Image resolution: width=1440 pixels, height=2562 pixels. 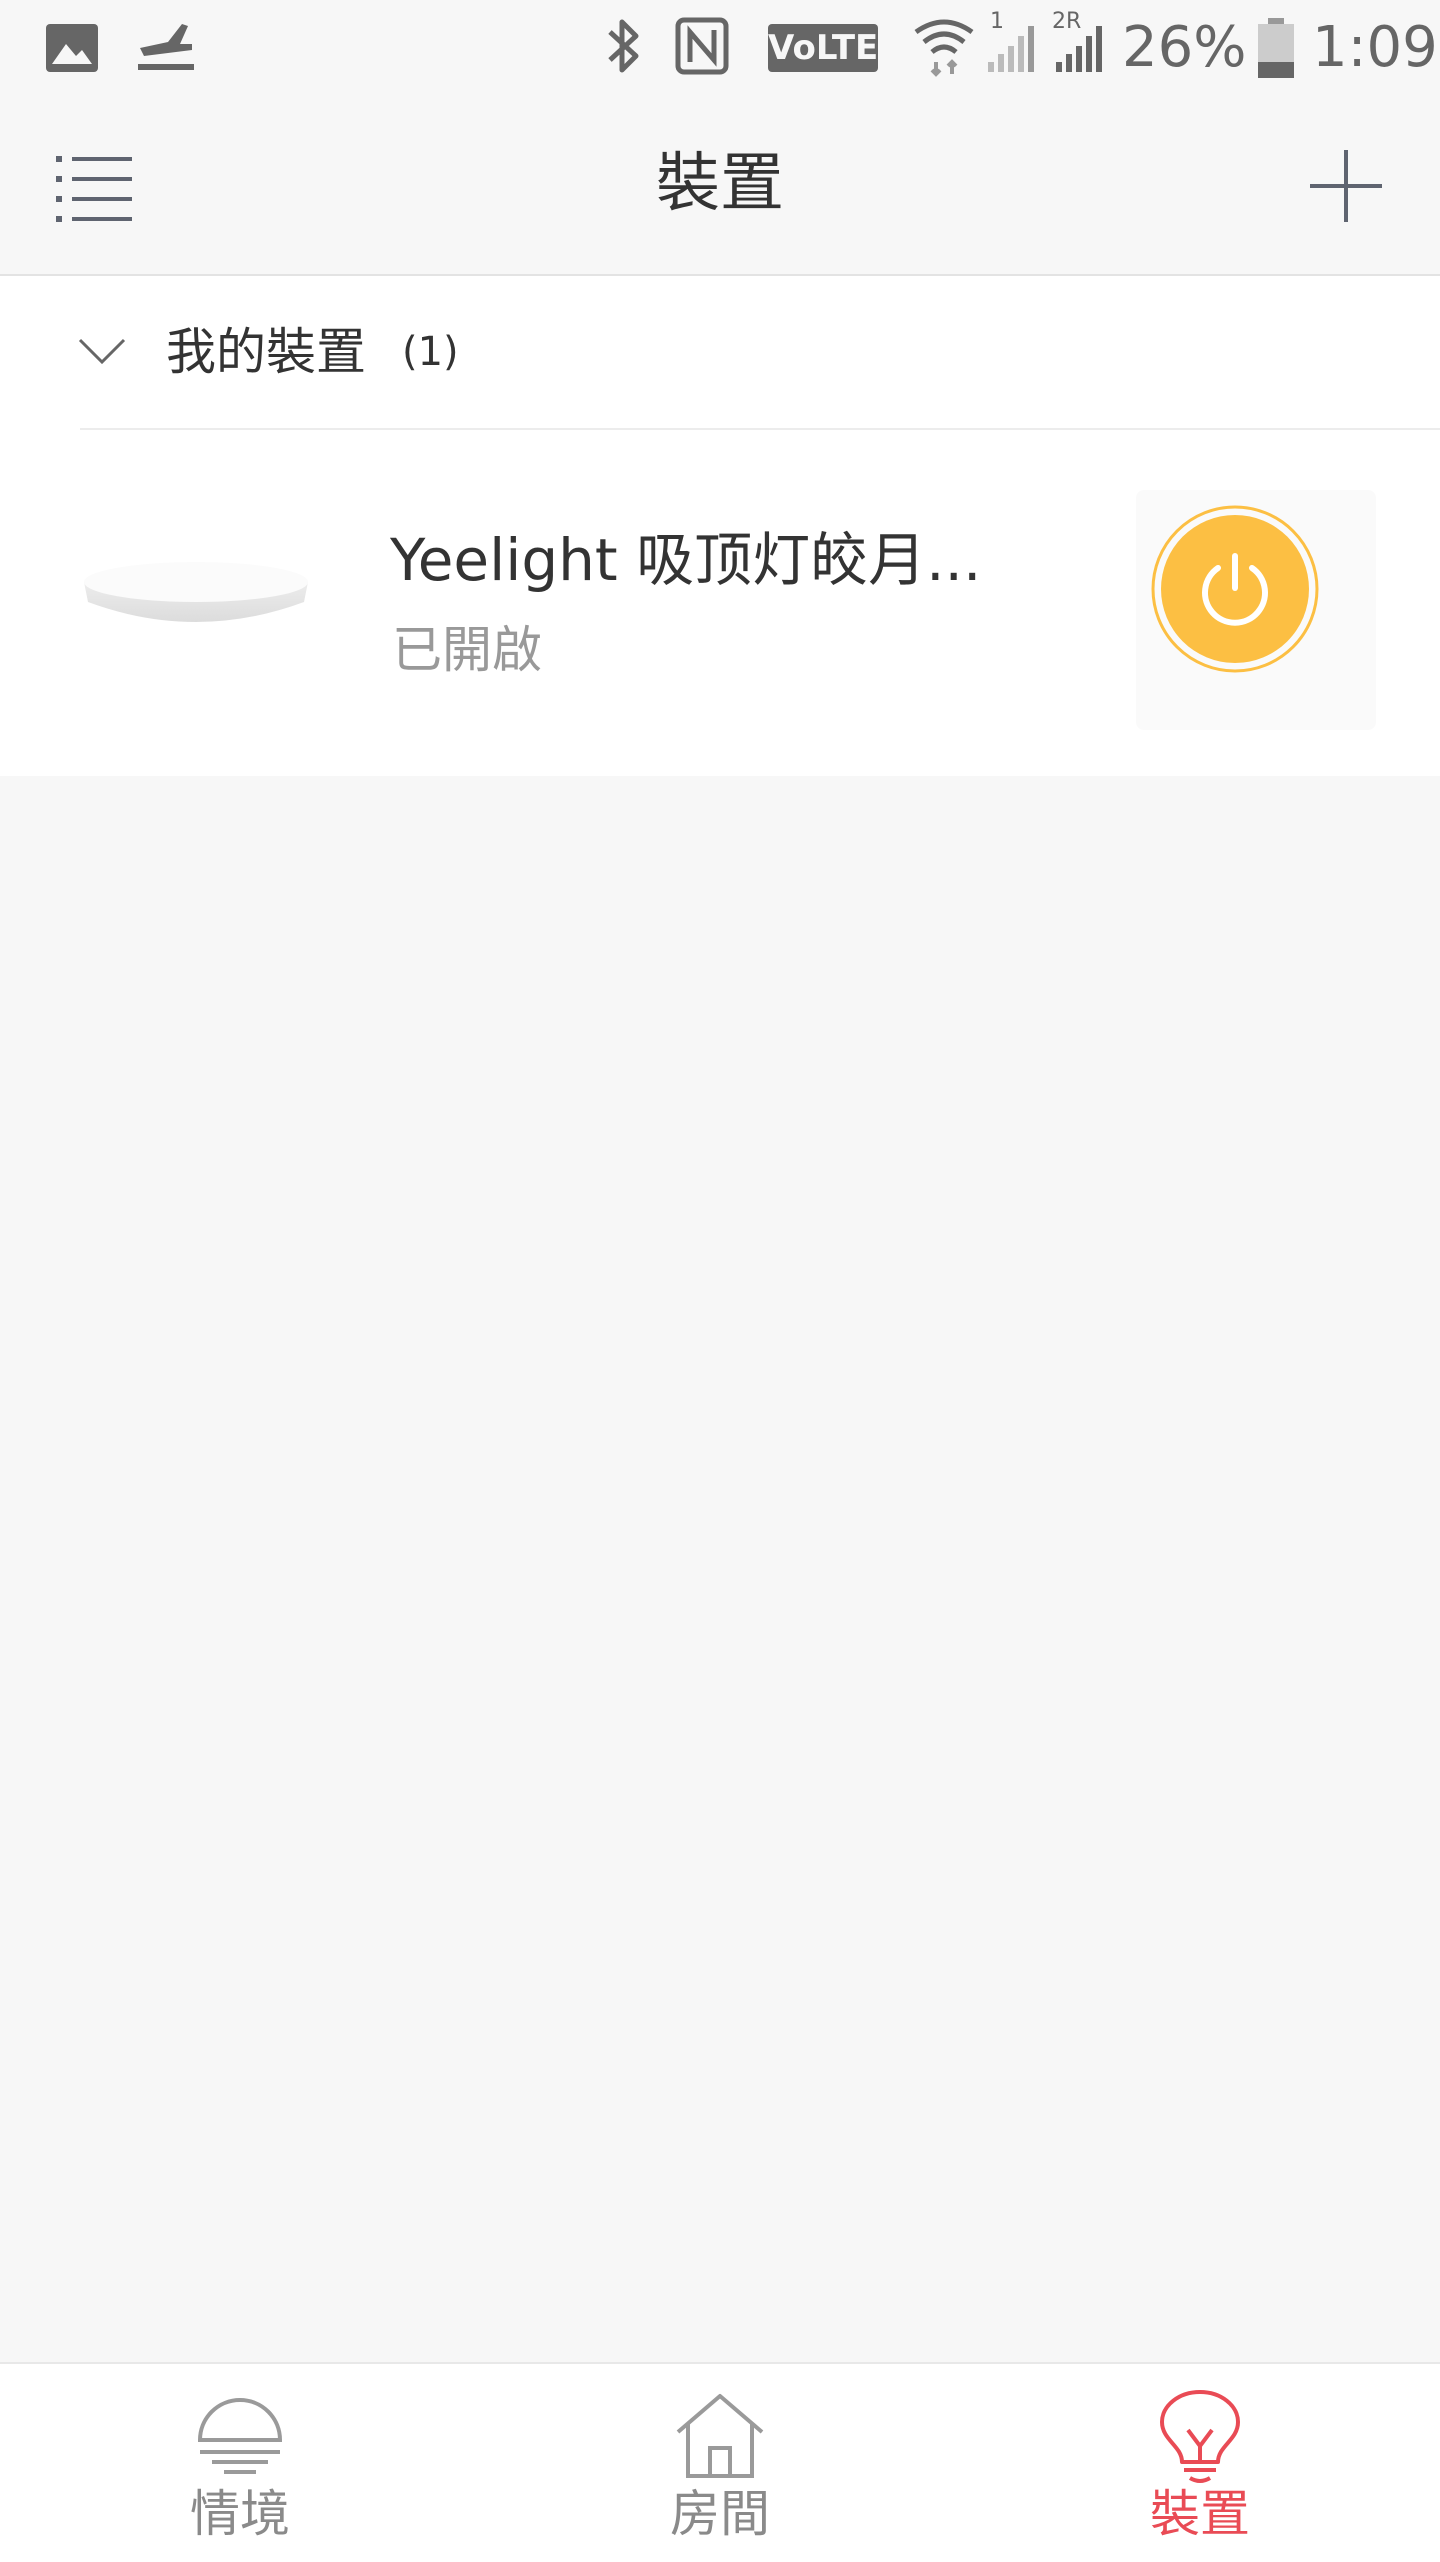 What do you see at coordinates (196, 592) in the screenshot?
I see `ceiling-light-image` at bounding box center [196, 592].